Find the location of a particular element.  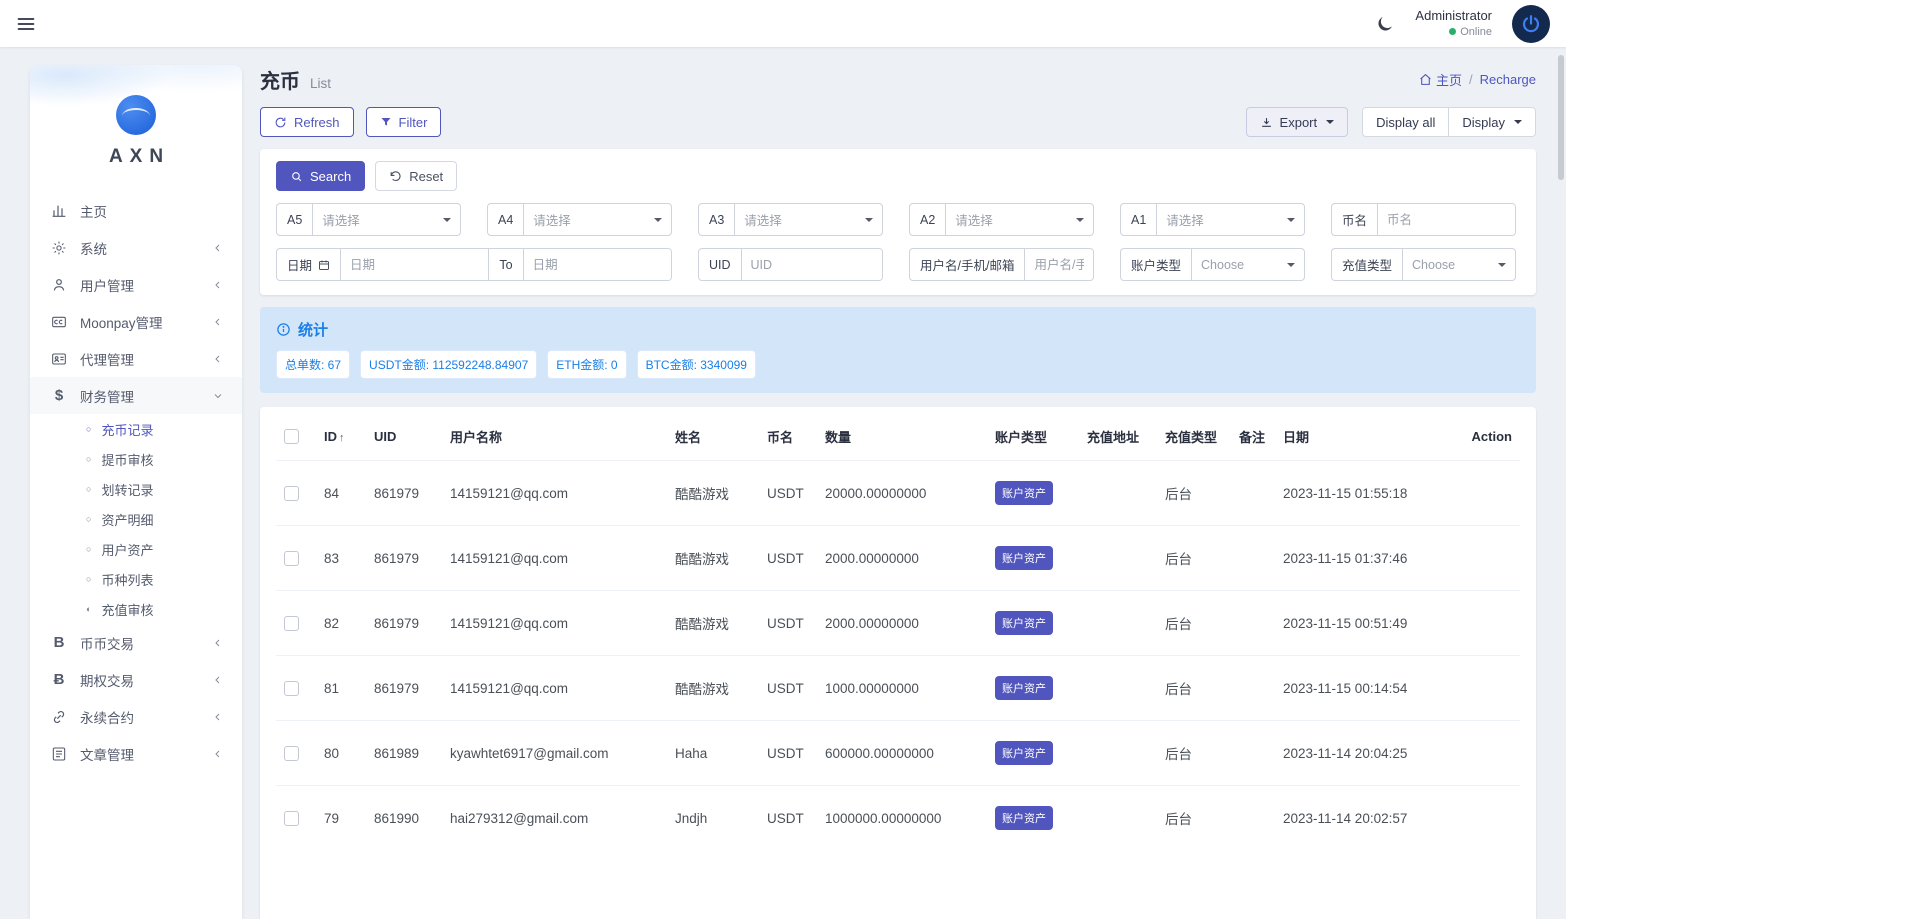

col-header-date: 日期 is located at coordinates (1296, 437).